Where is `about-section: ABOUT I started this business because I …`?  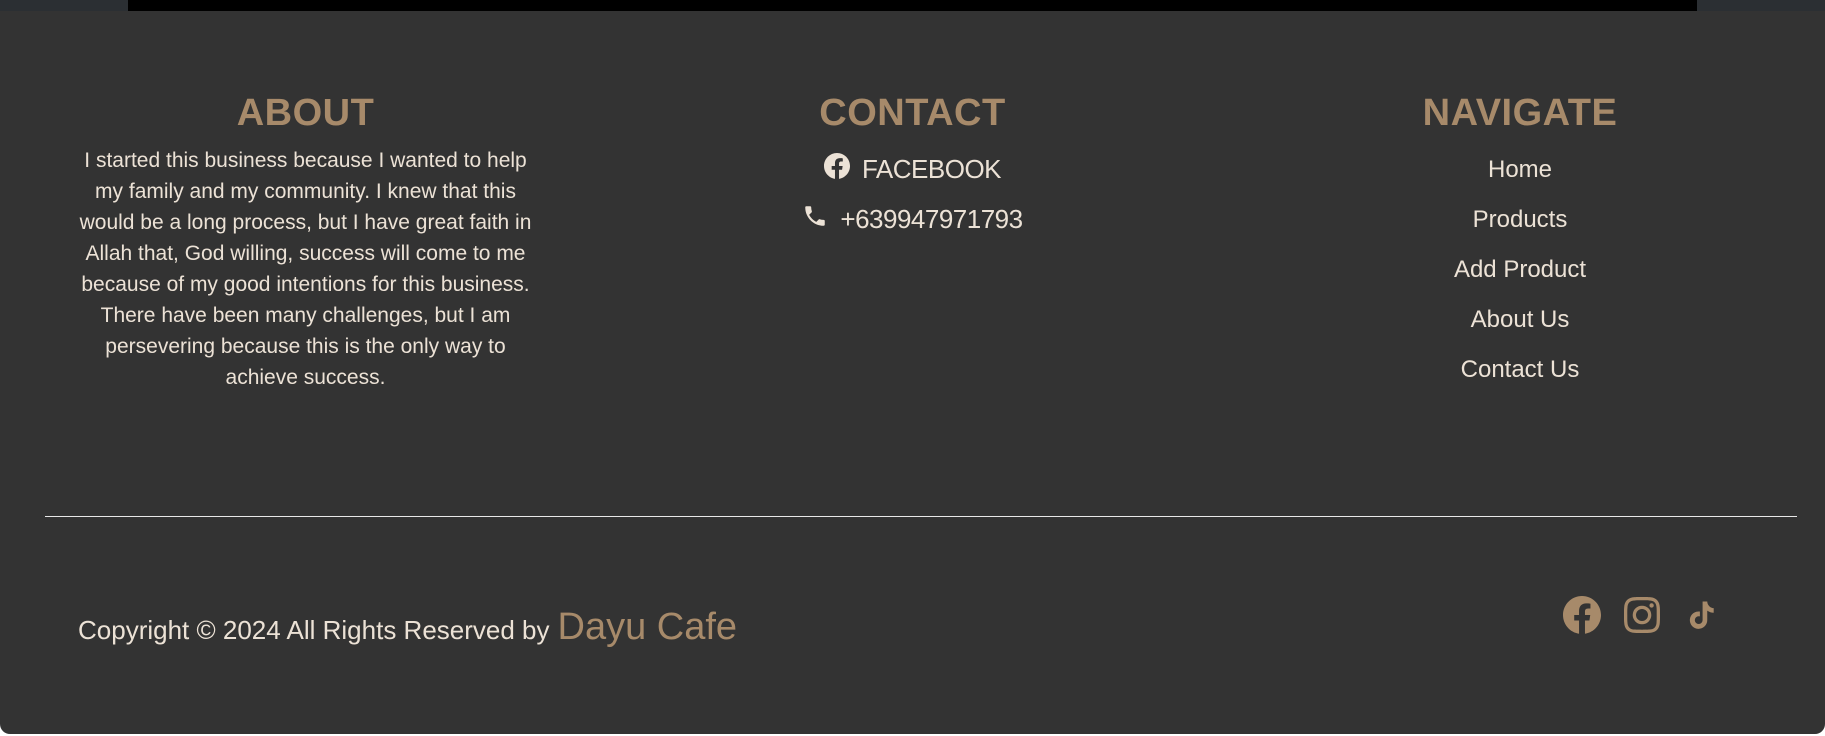 about-section: ABOUT I started this business because I … is located at coordinates (305, 242).